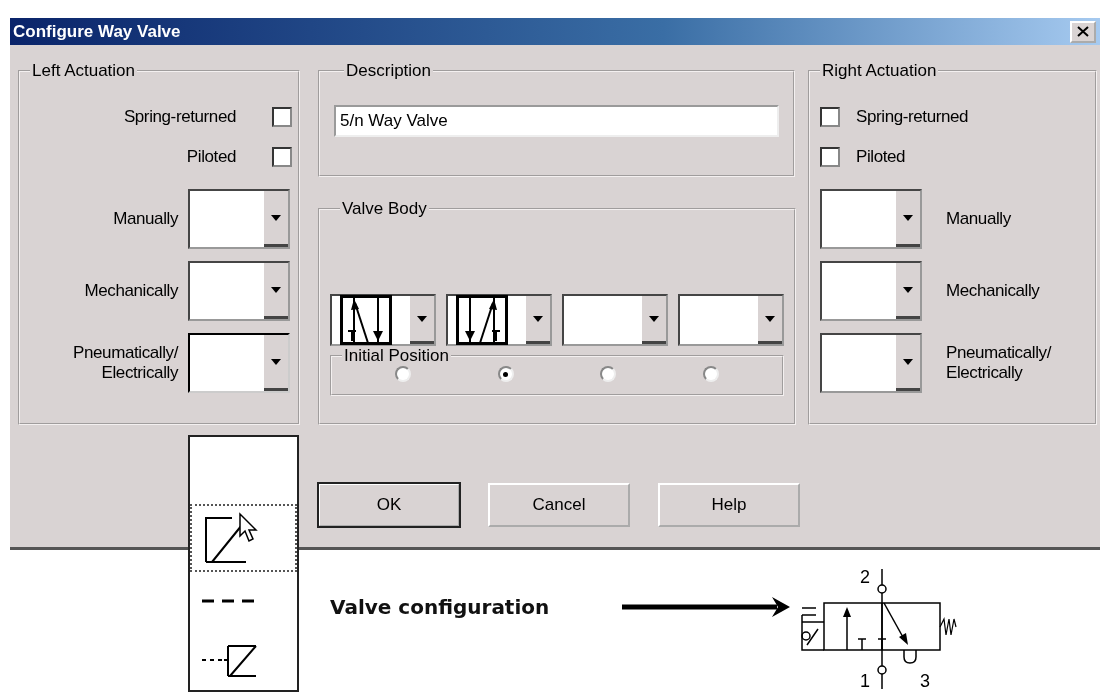 This screenshot has width=1109, height=700. I want to click on close-button, so click(1083, 31).